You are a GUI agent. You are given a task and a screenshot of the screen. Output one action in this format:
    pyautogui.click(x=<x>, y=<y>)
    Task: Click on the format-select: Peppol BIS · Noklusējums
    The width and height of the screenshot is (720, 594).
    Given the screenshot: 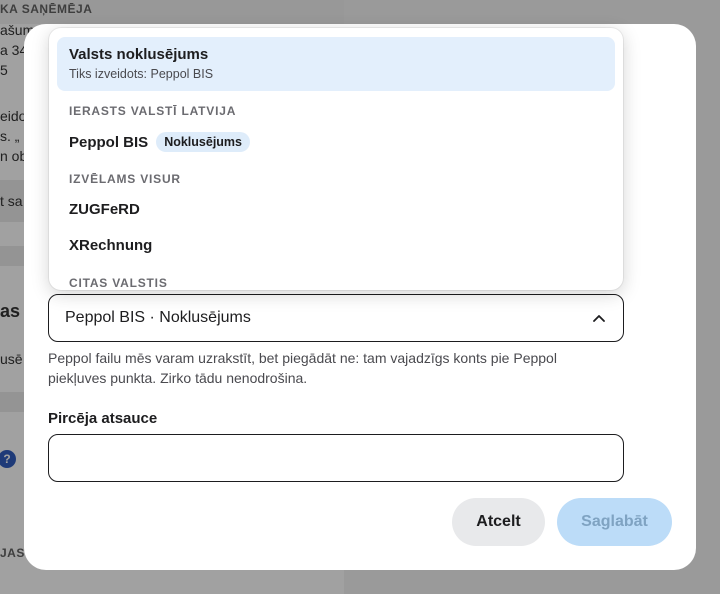 What is the action you would take?
    pyautogui.click(x=336, y=318)
    